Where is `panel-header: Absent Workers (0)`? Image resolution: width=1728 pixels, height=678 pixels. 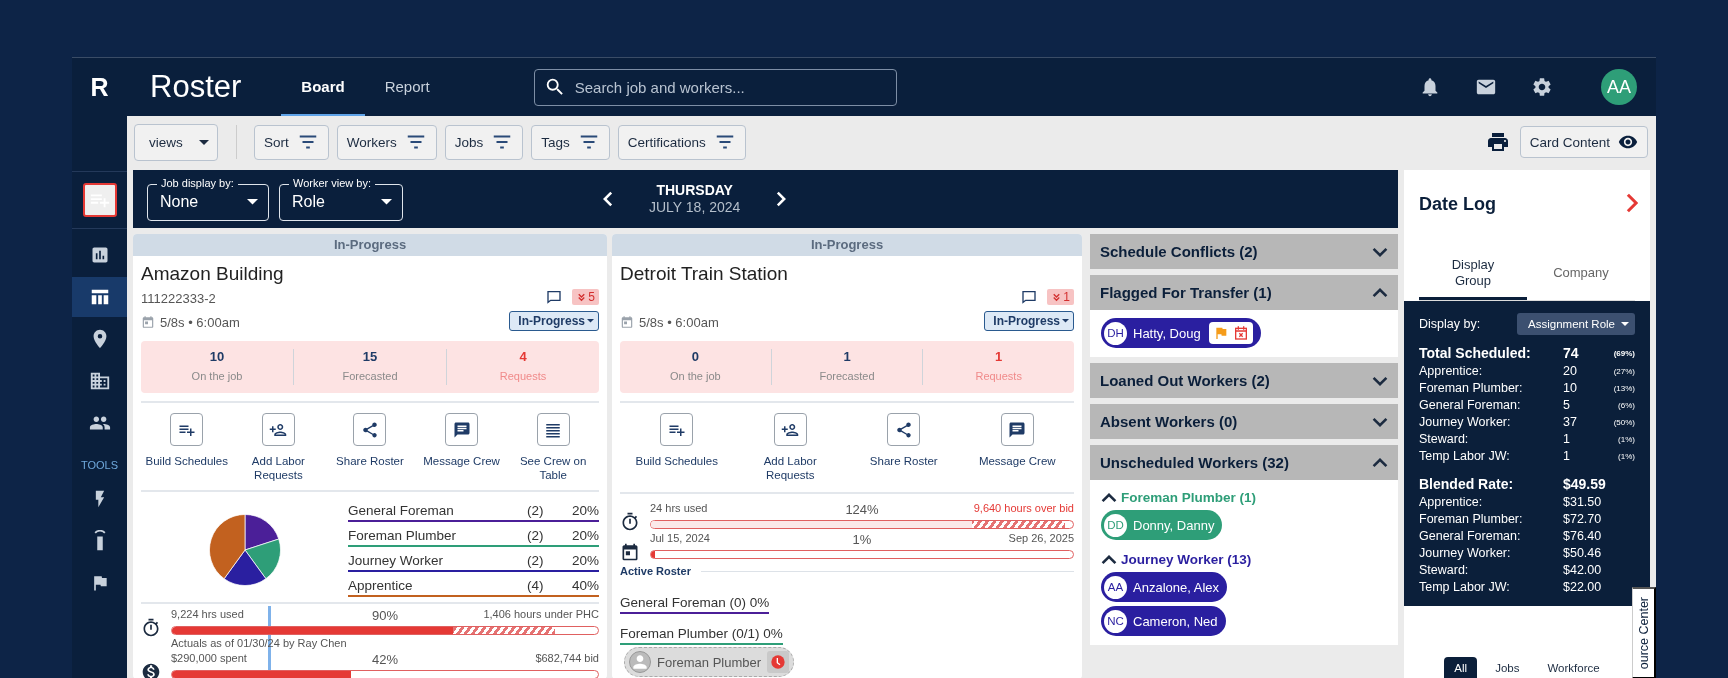
panel-header: Absent Workers (0) is located at coordinates (1244, 421).